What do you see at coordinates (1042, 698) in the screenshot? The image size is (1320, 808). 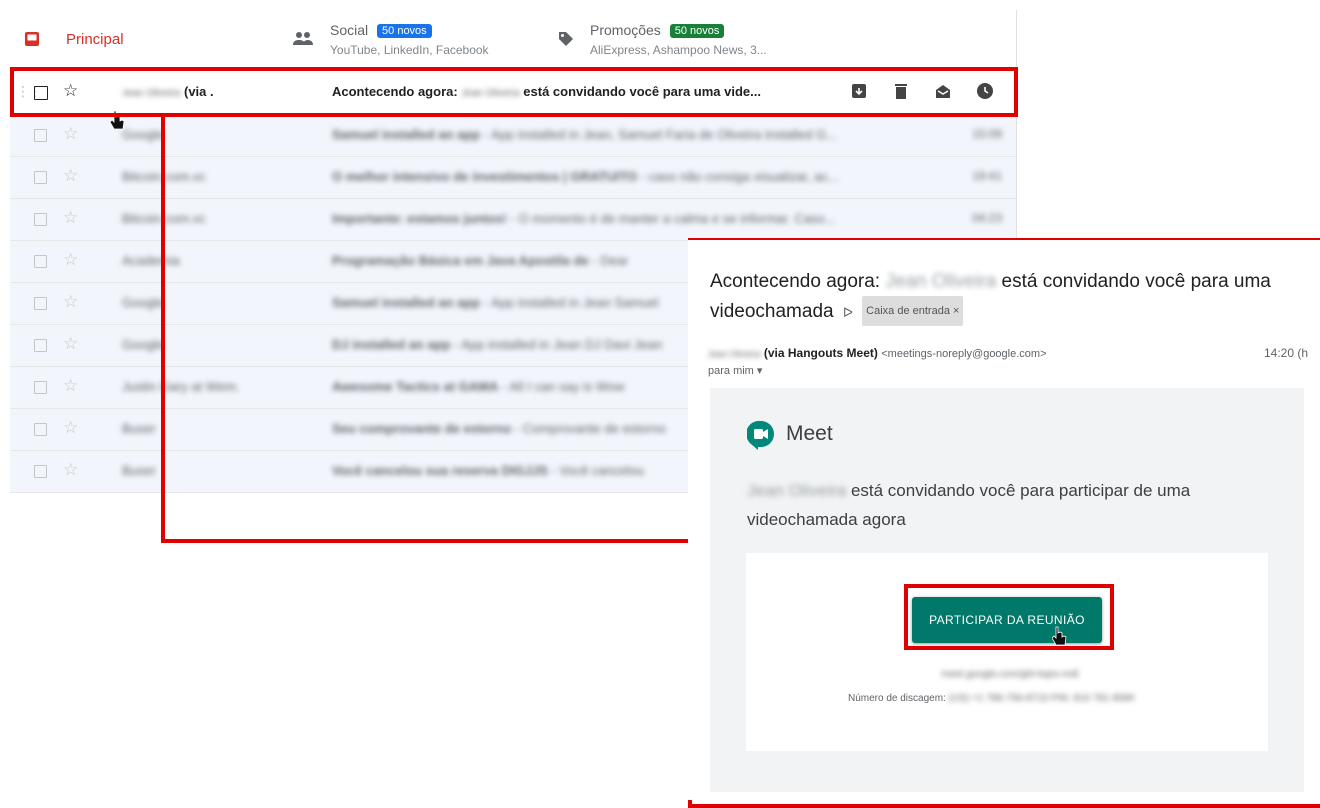 I see `dial-number-blurred: (US) +1 786-756-8715 PIN: 810 781 808#` at bounding box center [1042, 698].